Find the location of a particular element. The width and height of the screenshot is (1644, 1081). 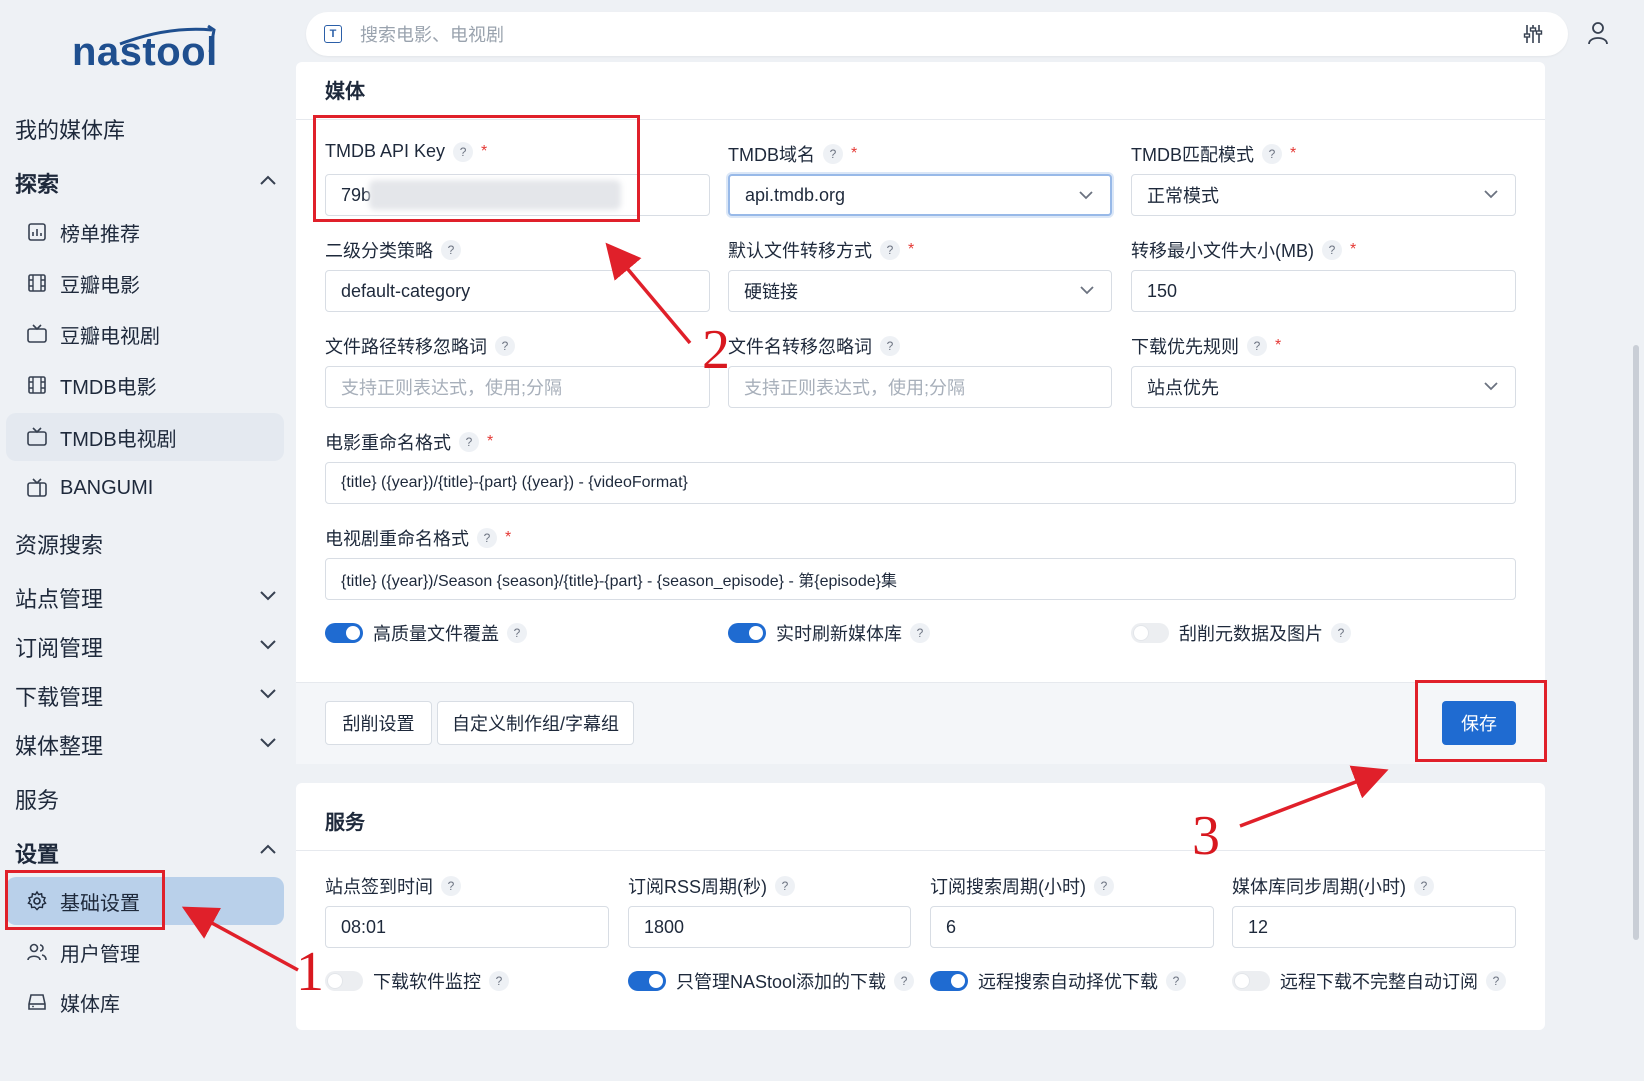

label-text: 文件名转移忽略词 is located at coordinates (800, 347).